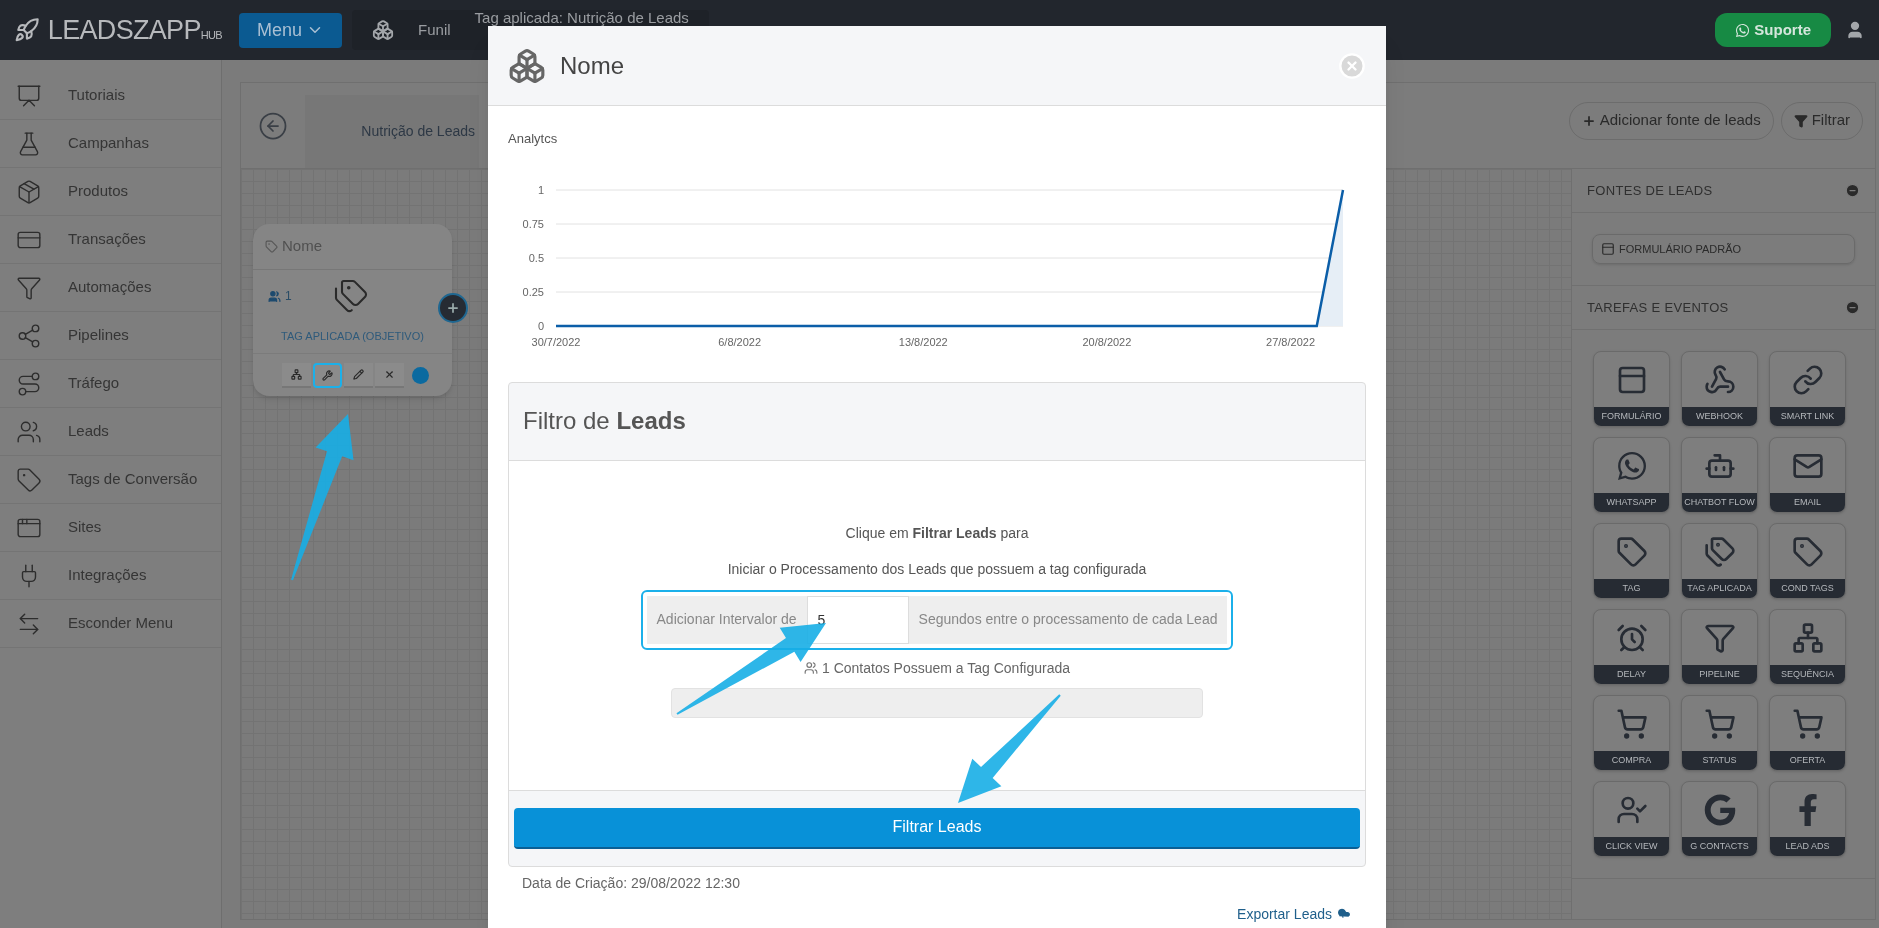  Describe the element at coordinates (1631, 819) in the screenshot. I see `task-tile: CLICK VIEW` at that location.